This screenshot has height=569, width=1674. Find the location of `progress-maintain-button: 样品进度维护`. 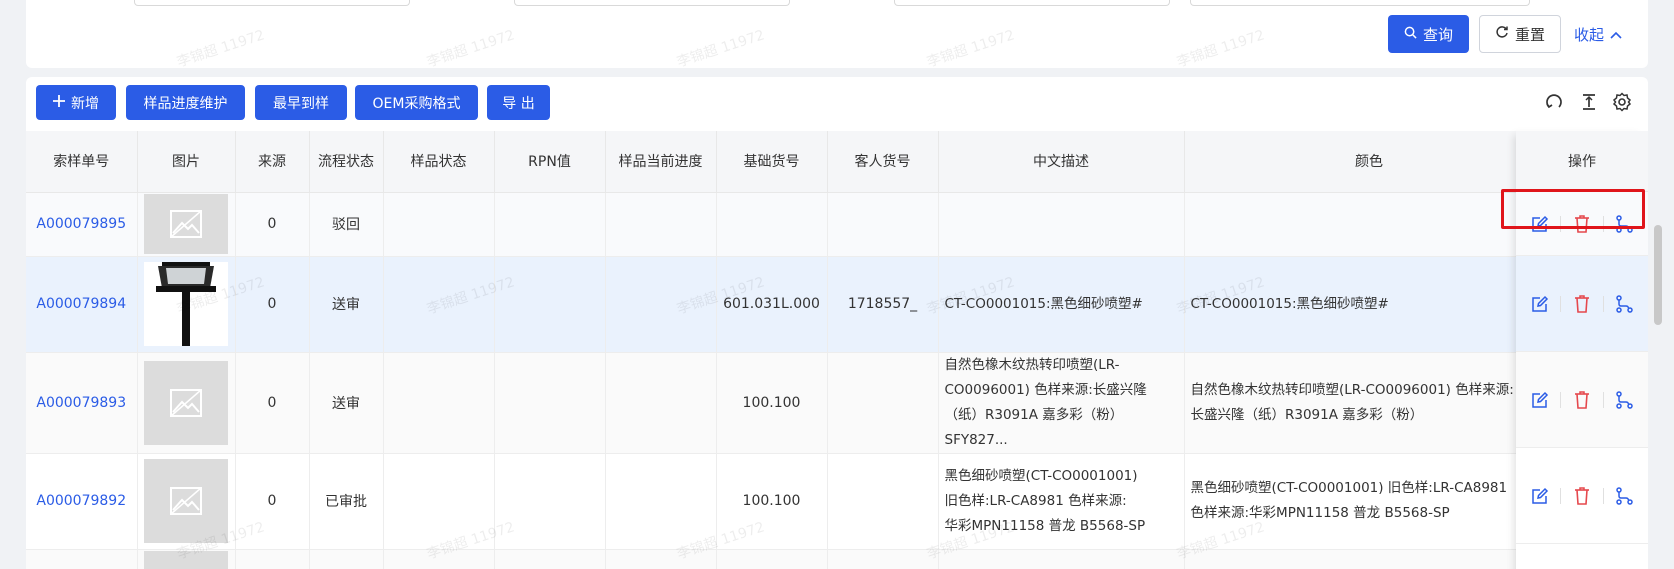

progress-maintain-button: 样品进度维护 is located at coordinates (185, 102).